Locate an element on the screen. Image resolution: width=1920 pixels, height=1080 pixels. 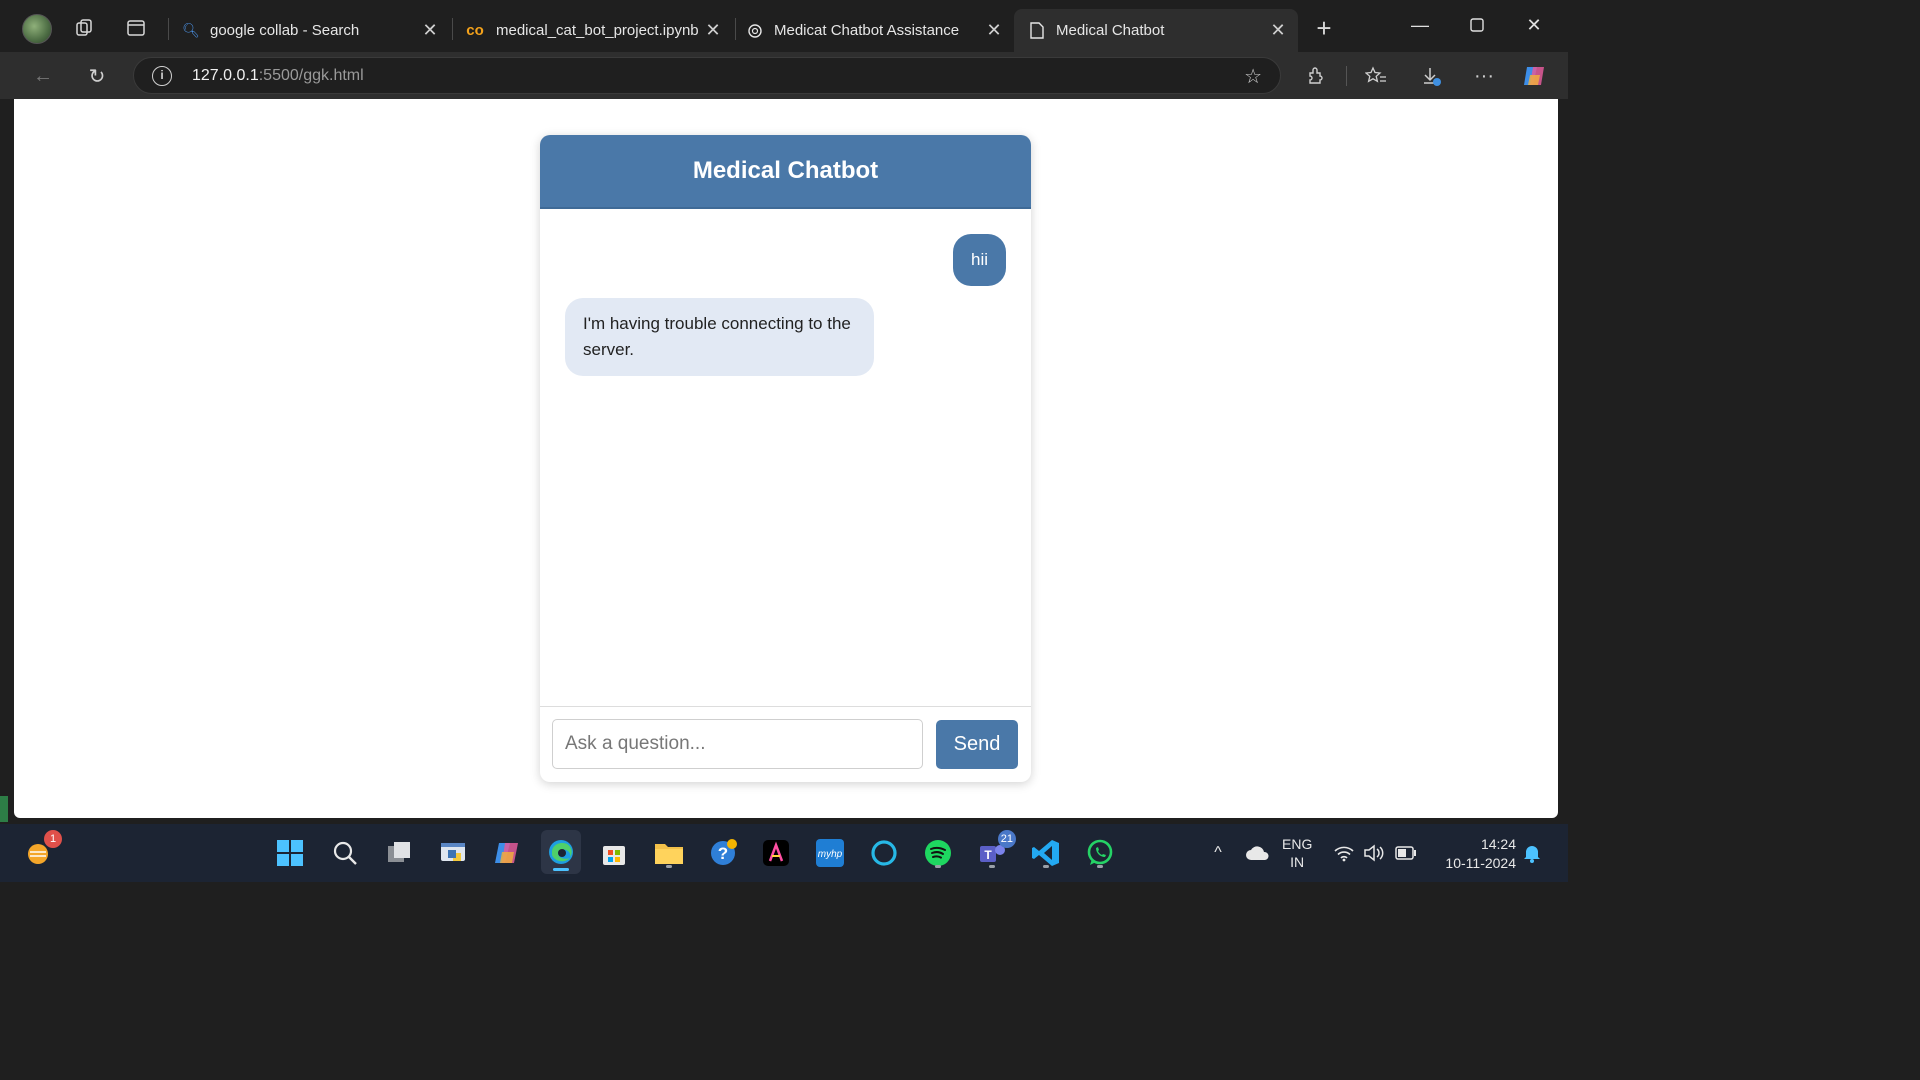
search-icon is located at coordinates (345, 853).